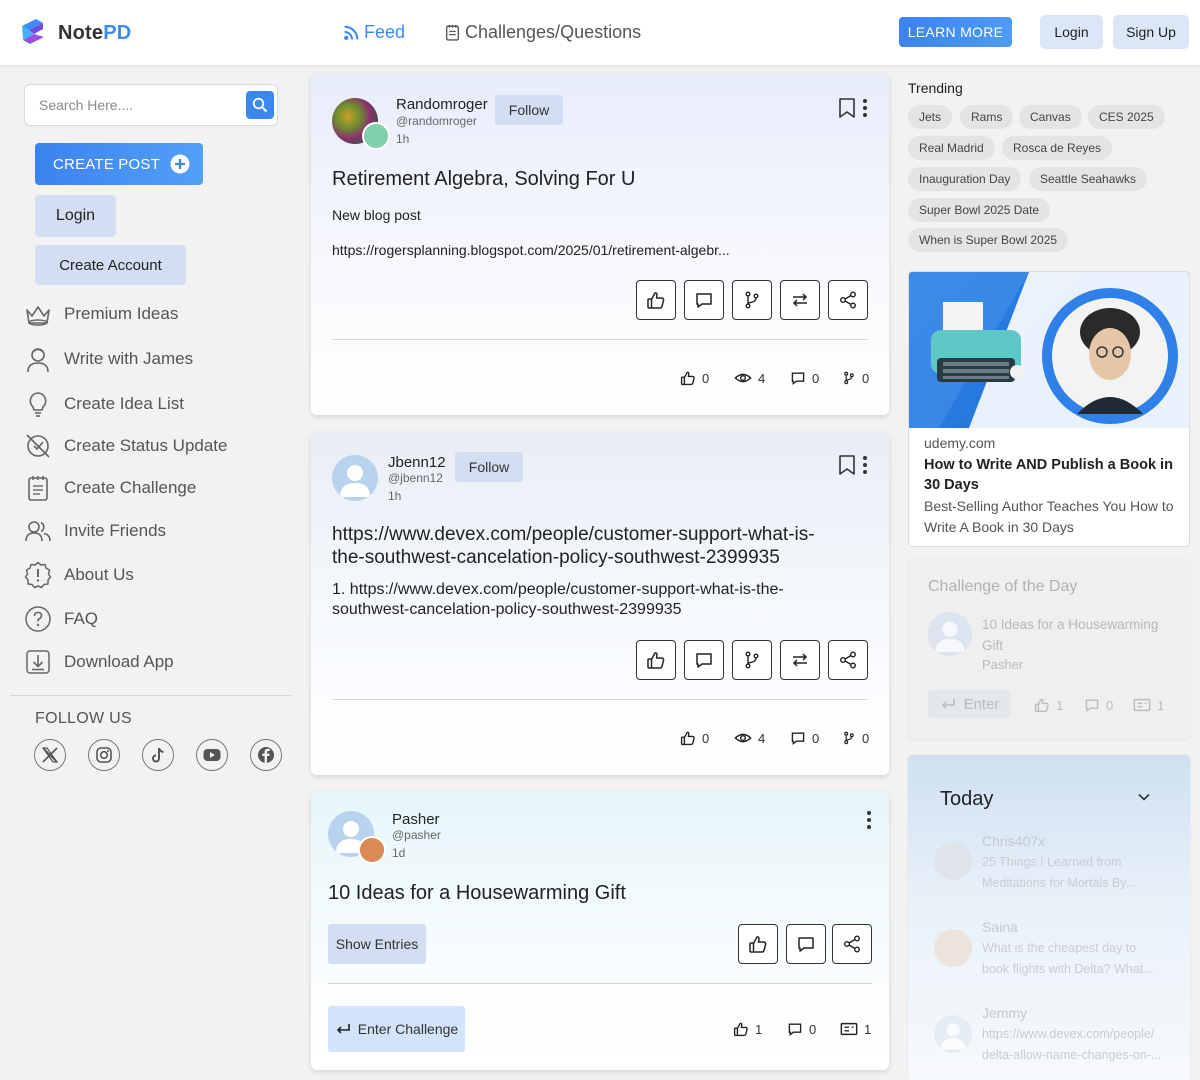 This screenshot has width=1200, height=1080. I want to click on sidebar-item-download-app: Download App, so click(99, 662).